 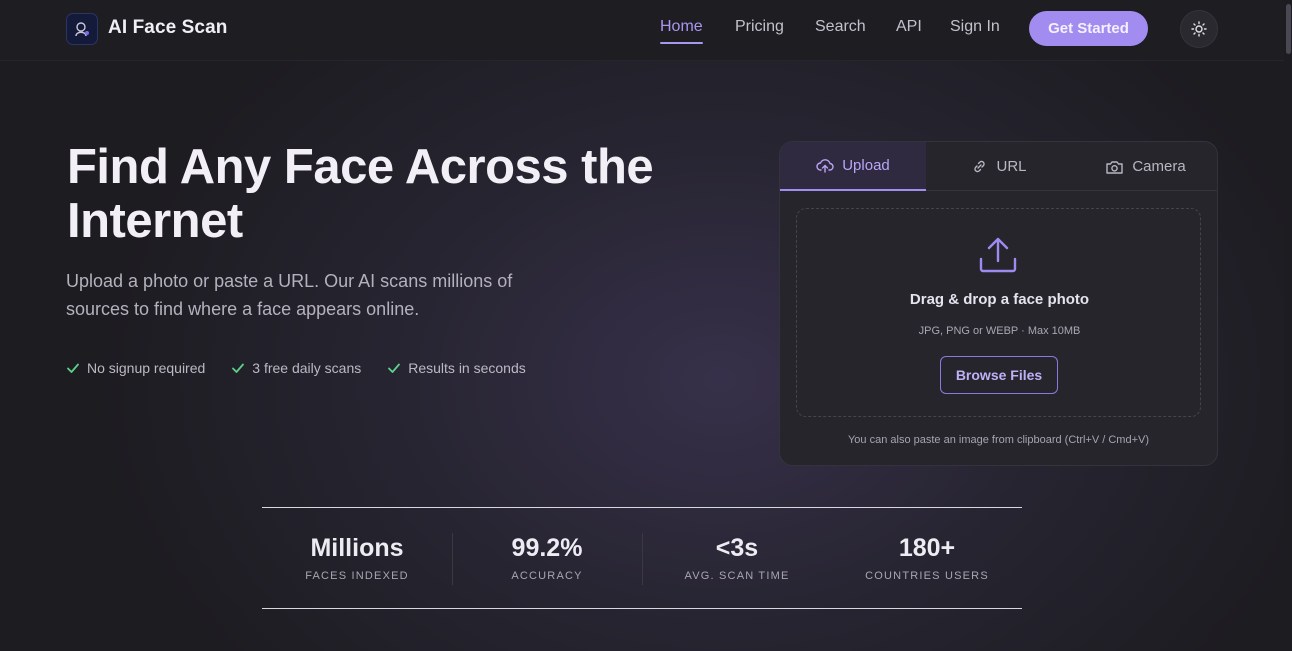 I want to click on tab-upload: Upload, so click(x=853, y=166).